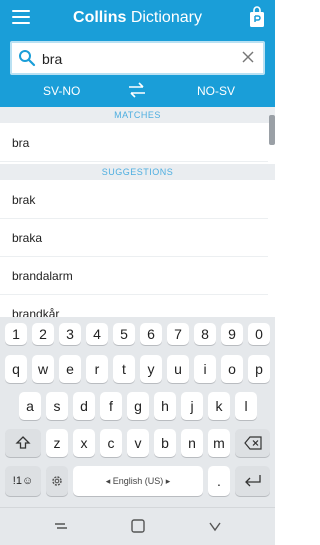  What do you see at coordinates (232, 334) in the screenshot?
I see `key-9: 9` at bounding box center [232, 334].